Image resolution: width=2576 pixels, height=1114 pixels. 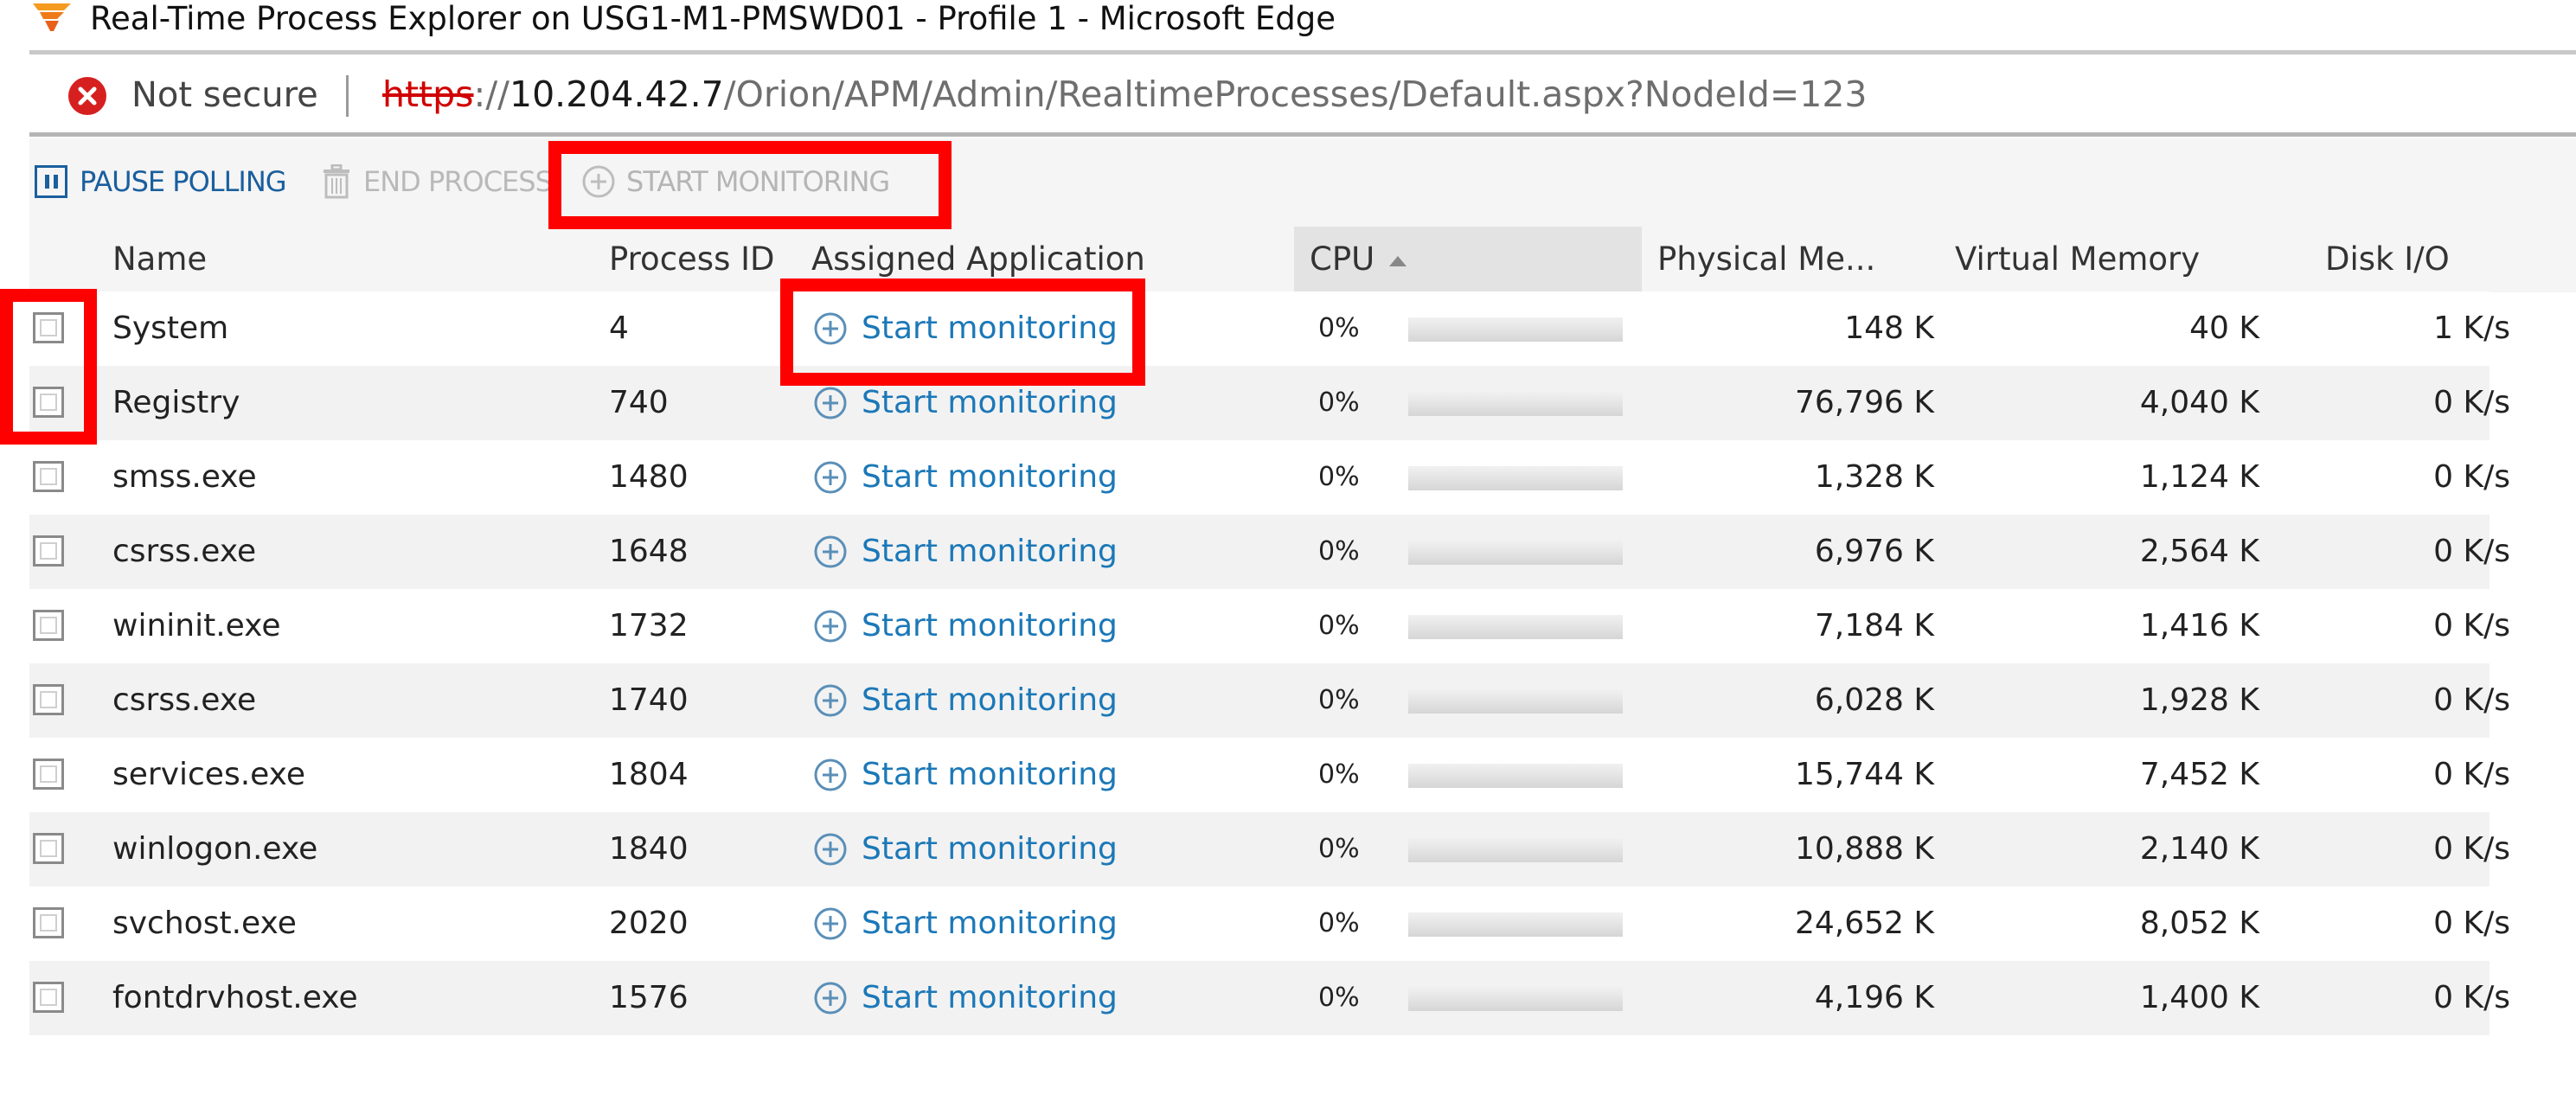 What do you see at coordinates (649, 774) in the screenshot?
I see `process-id: 1804` at bounding box center [649, 774].